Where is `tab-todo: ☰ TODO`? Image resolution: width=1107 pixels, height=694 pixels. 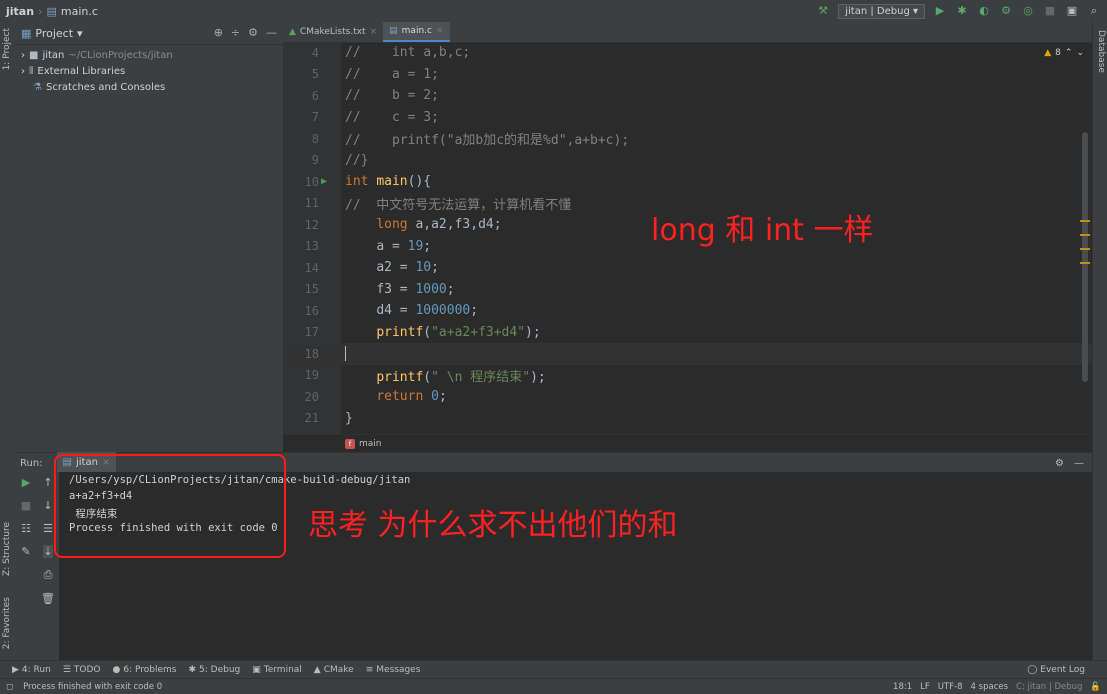
tab-todo: ☰ TODO is located at coordinates (82, 670).